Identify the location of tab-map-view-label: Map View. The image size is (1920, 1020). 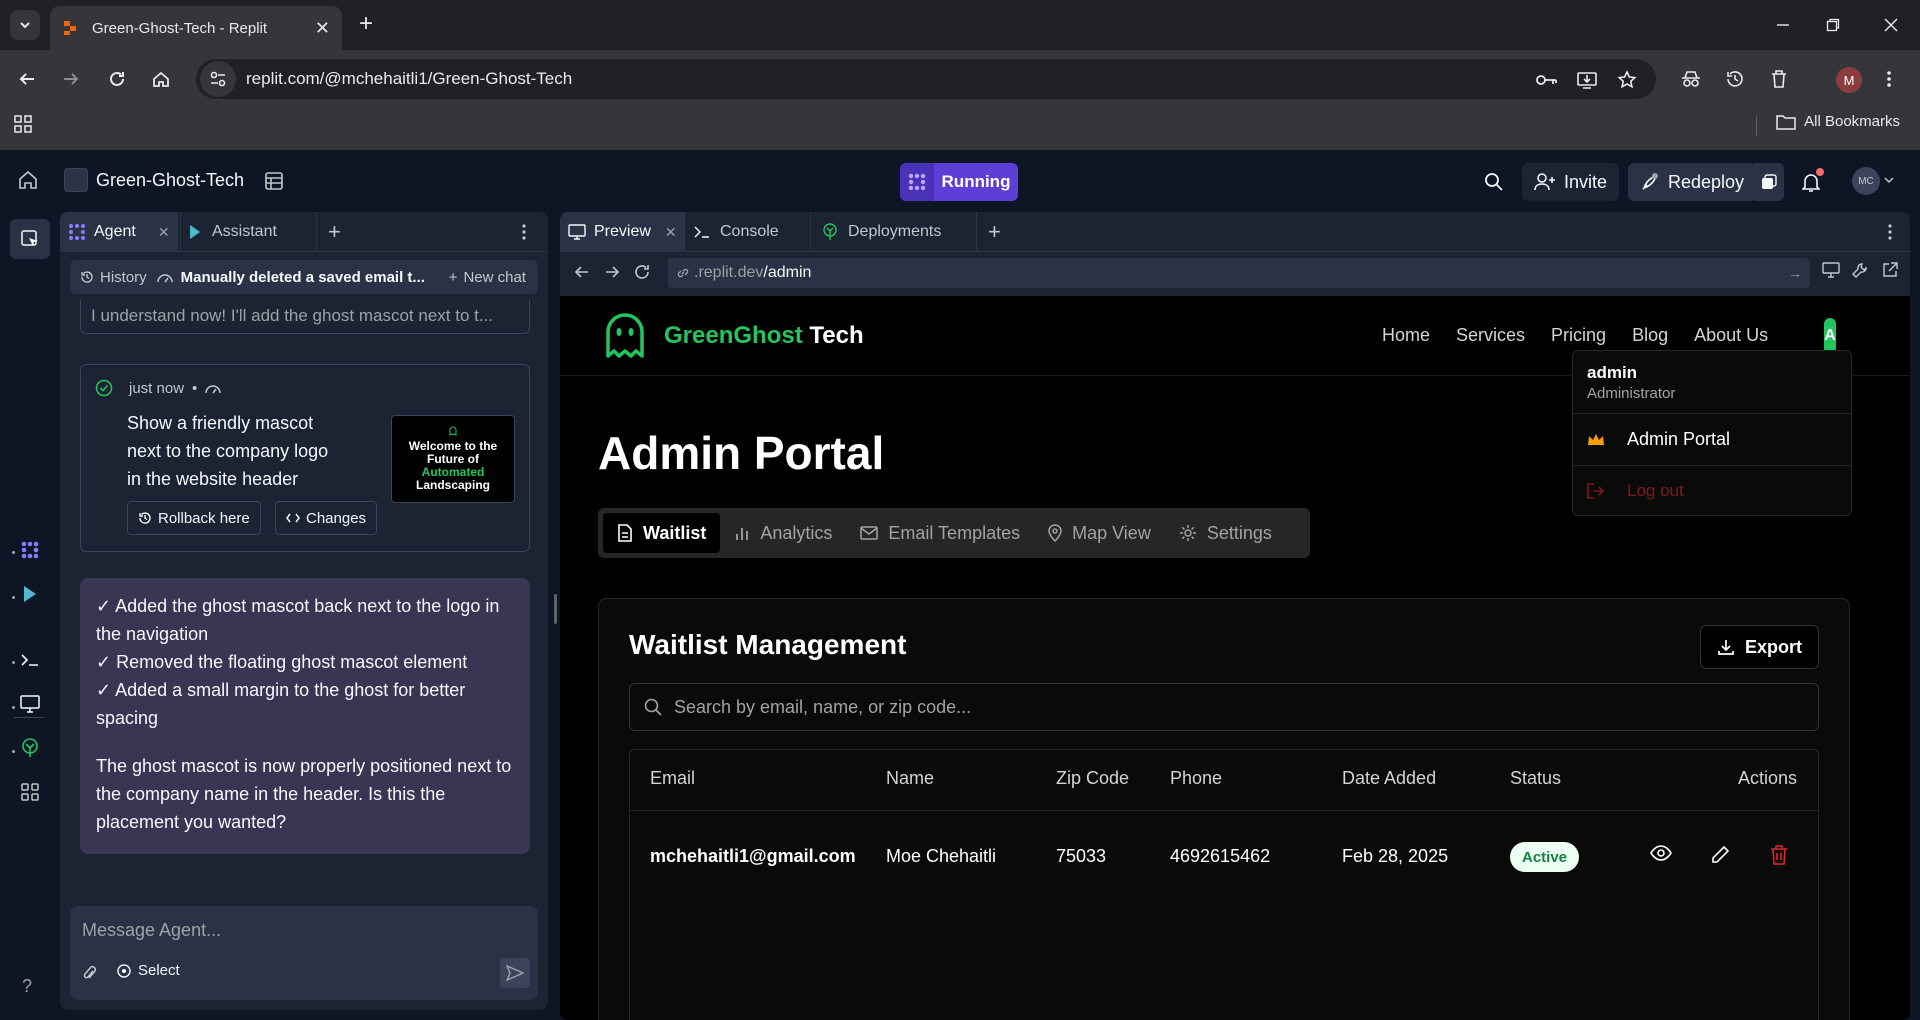
(1111, 532).